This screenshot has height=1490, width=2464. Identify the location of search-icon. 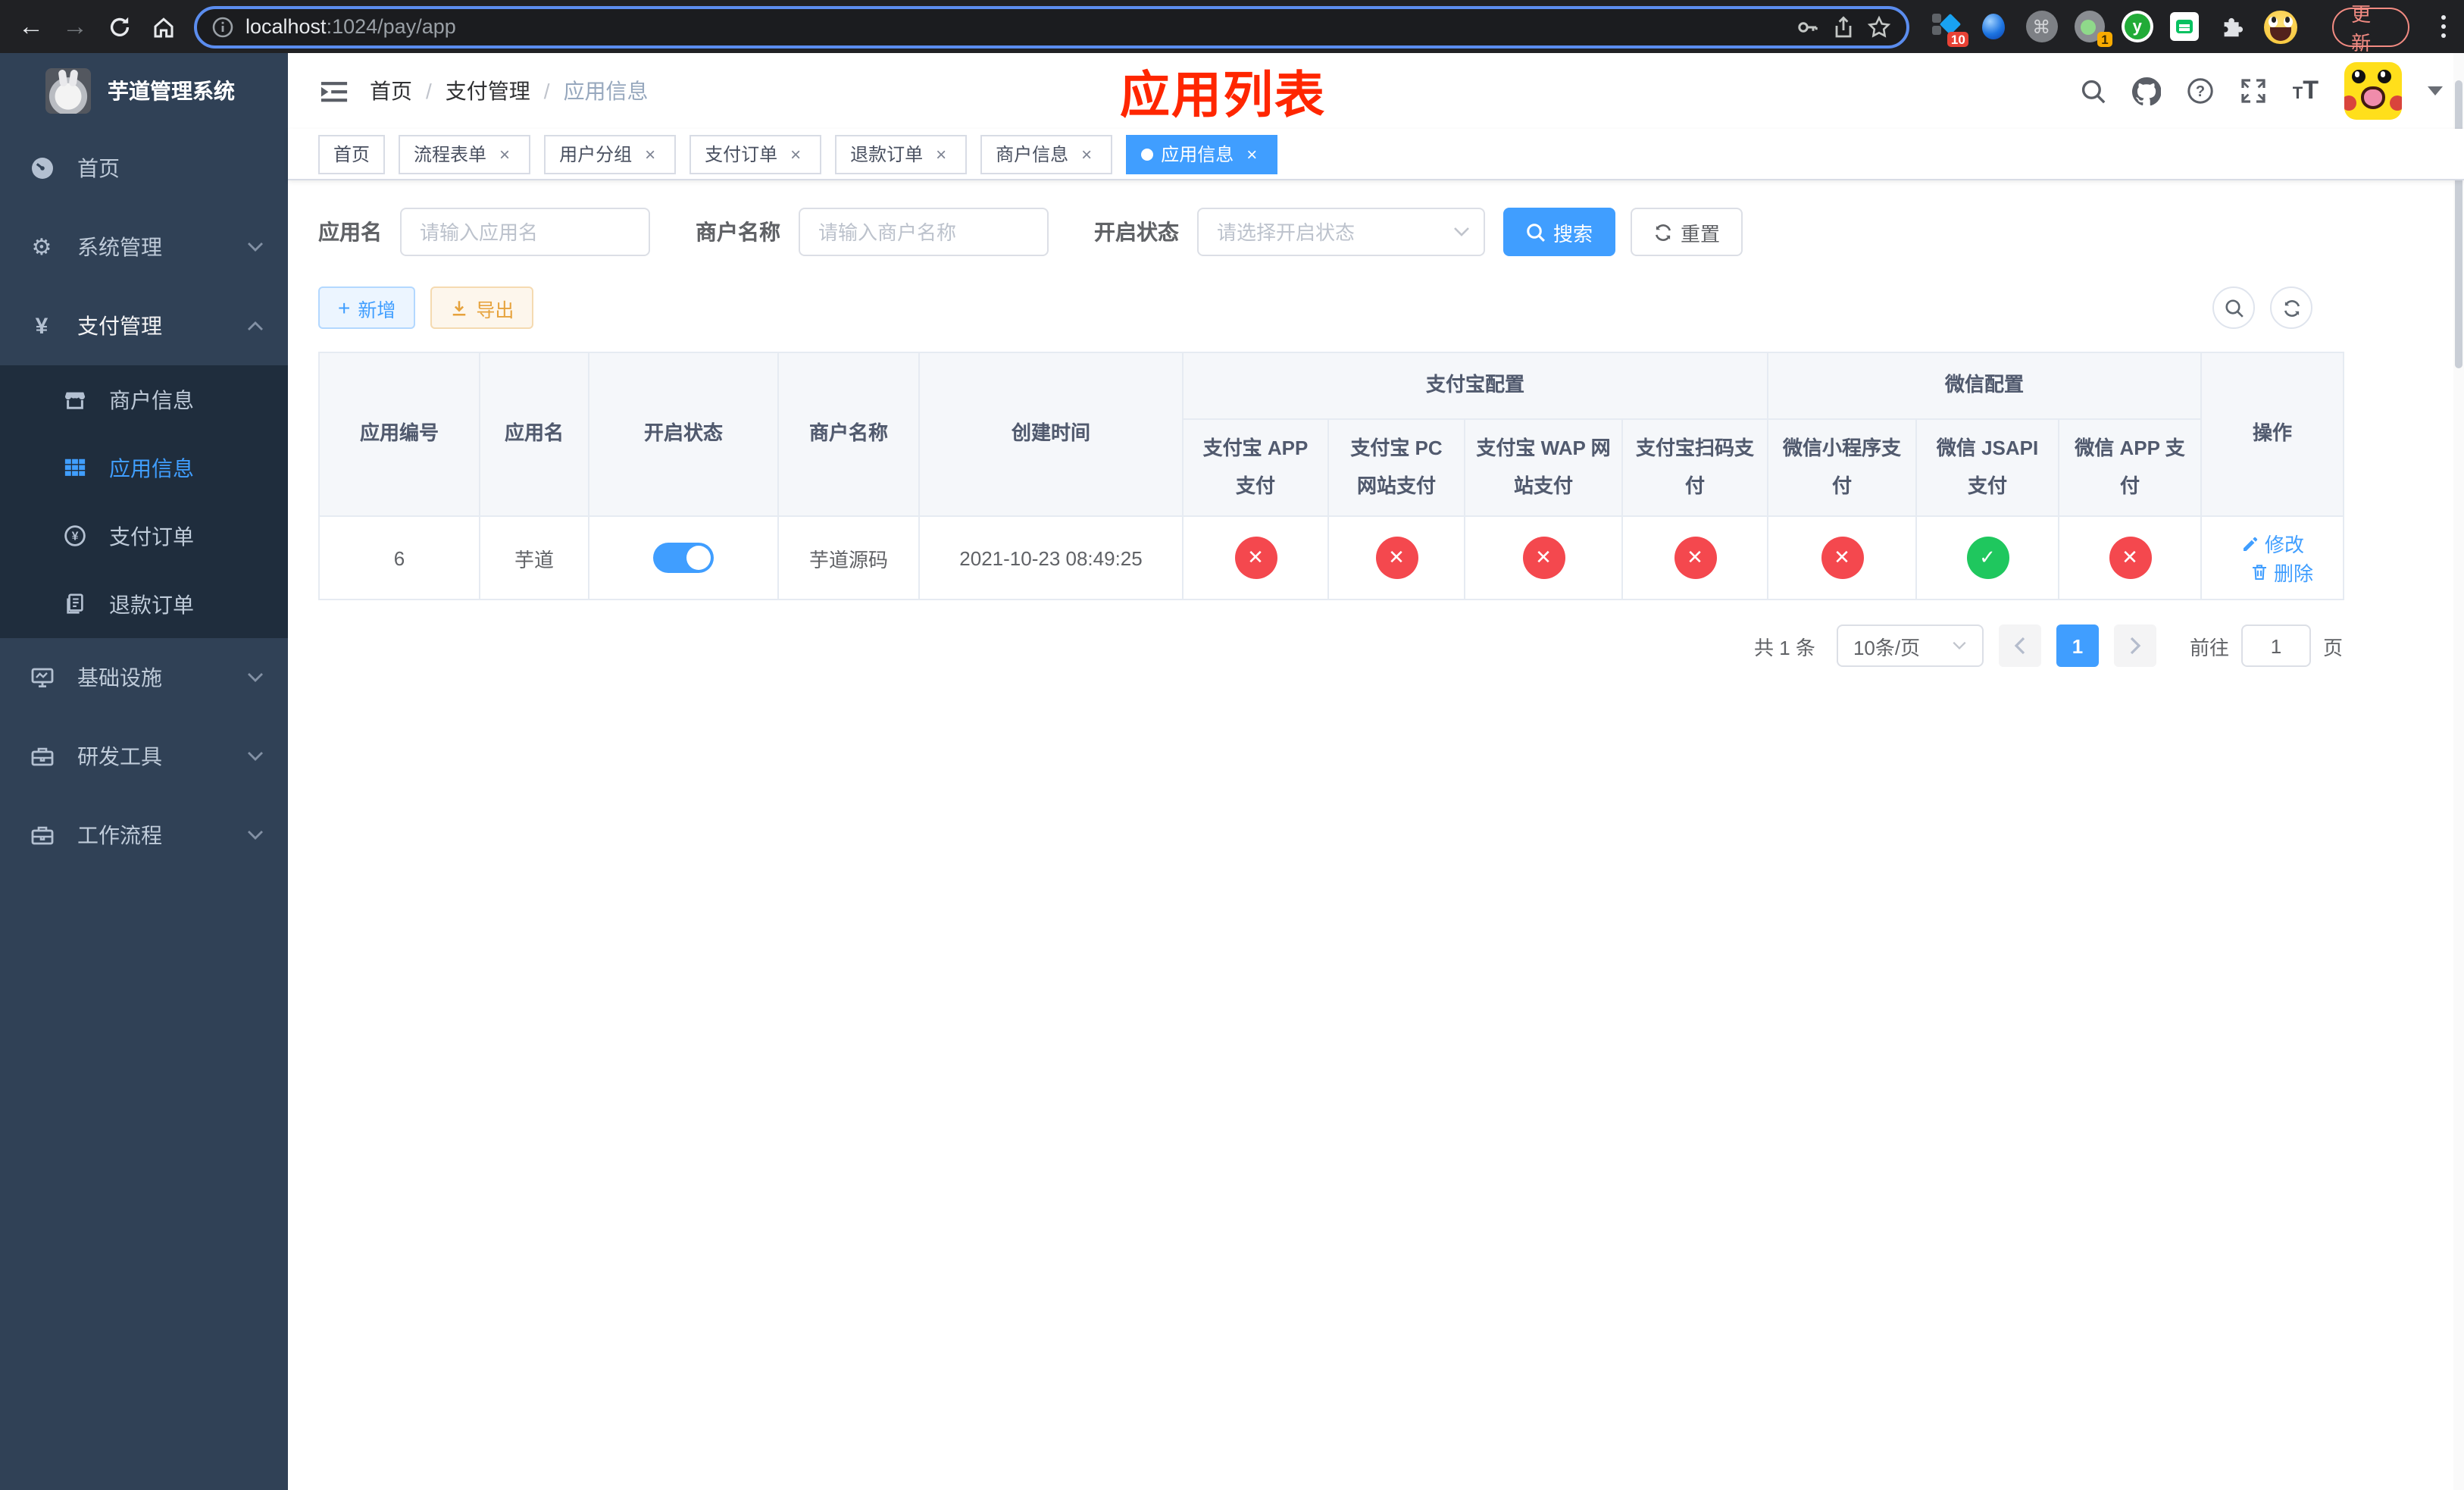
(1536, 232).